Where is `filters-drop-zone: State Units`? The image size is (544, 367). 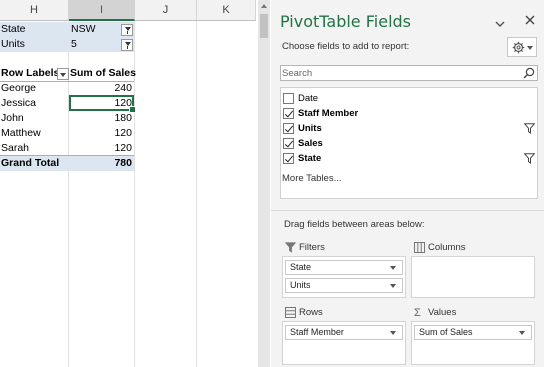 filters-drop-zone: State Units is located at coordinates (344, 277).